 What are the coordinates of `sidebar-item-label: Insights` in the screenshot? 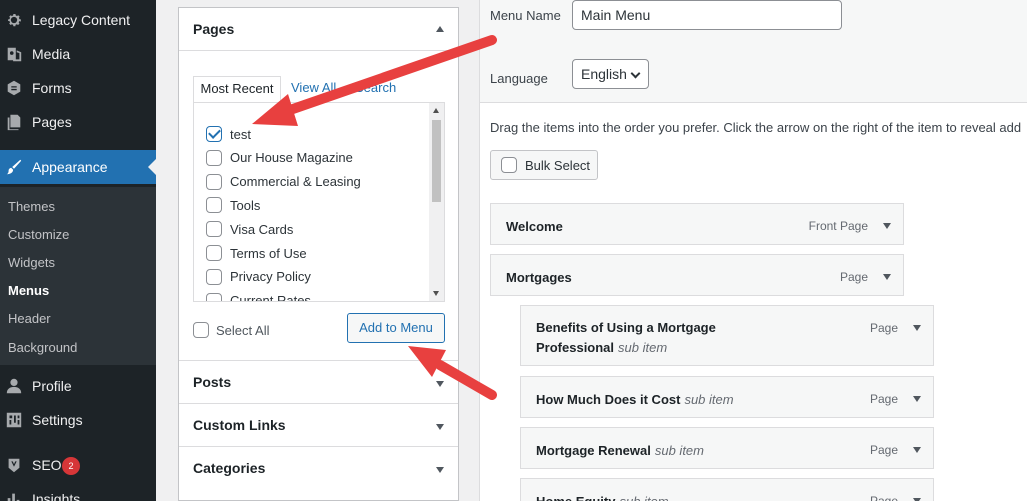 It's located at (56, 496).